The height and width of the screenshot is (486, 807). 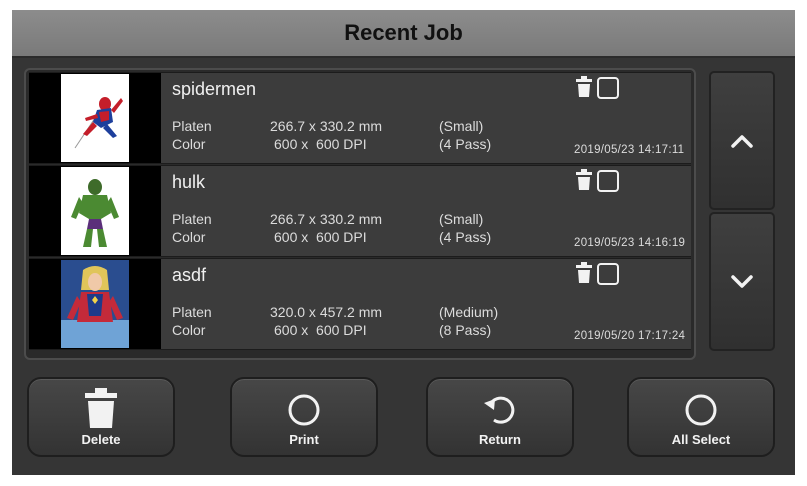 I want to click on job-name: spidermen, so click(x=214, y=89).